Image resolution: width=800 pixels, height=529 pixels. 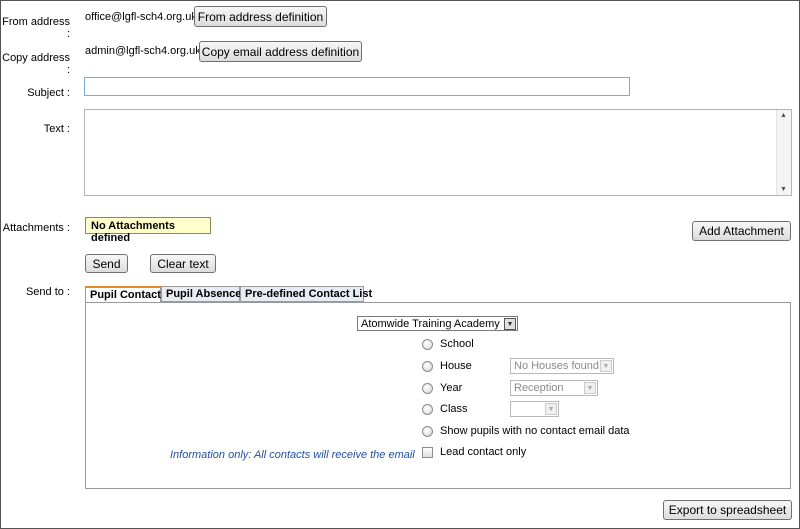 What do you see at coordinates (783, 152) in the screenshot?
I see `textarea-scrollbar: ▲ ▼` at bounding box center [783, 152].